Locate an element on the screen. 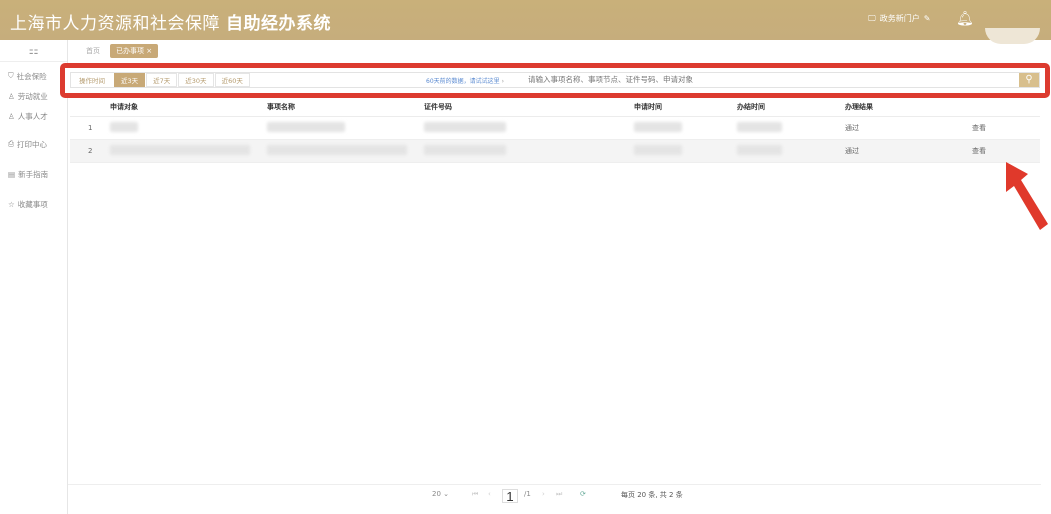 Image resolution: width=1051 pixels, height=514 pixels. person-icon: ♙ is located at coordinates (11, 96).